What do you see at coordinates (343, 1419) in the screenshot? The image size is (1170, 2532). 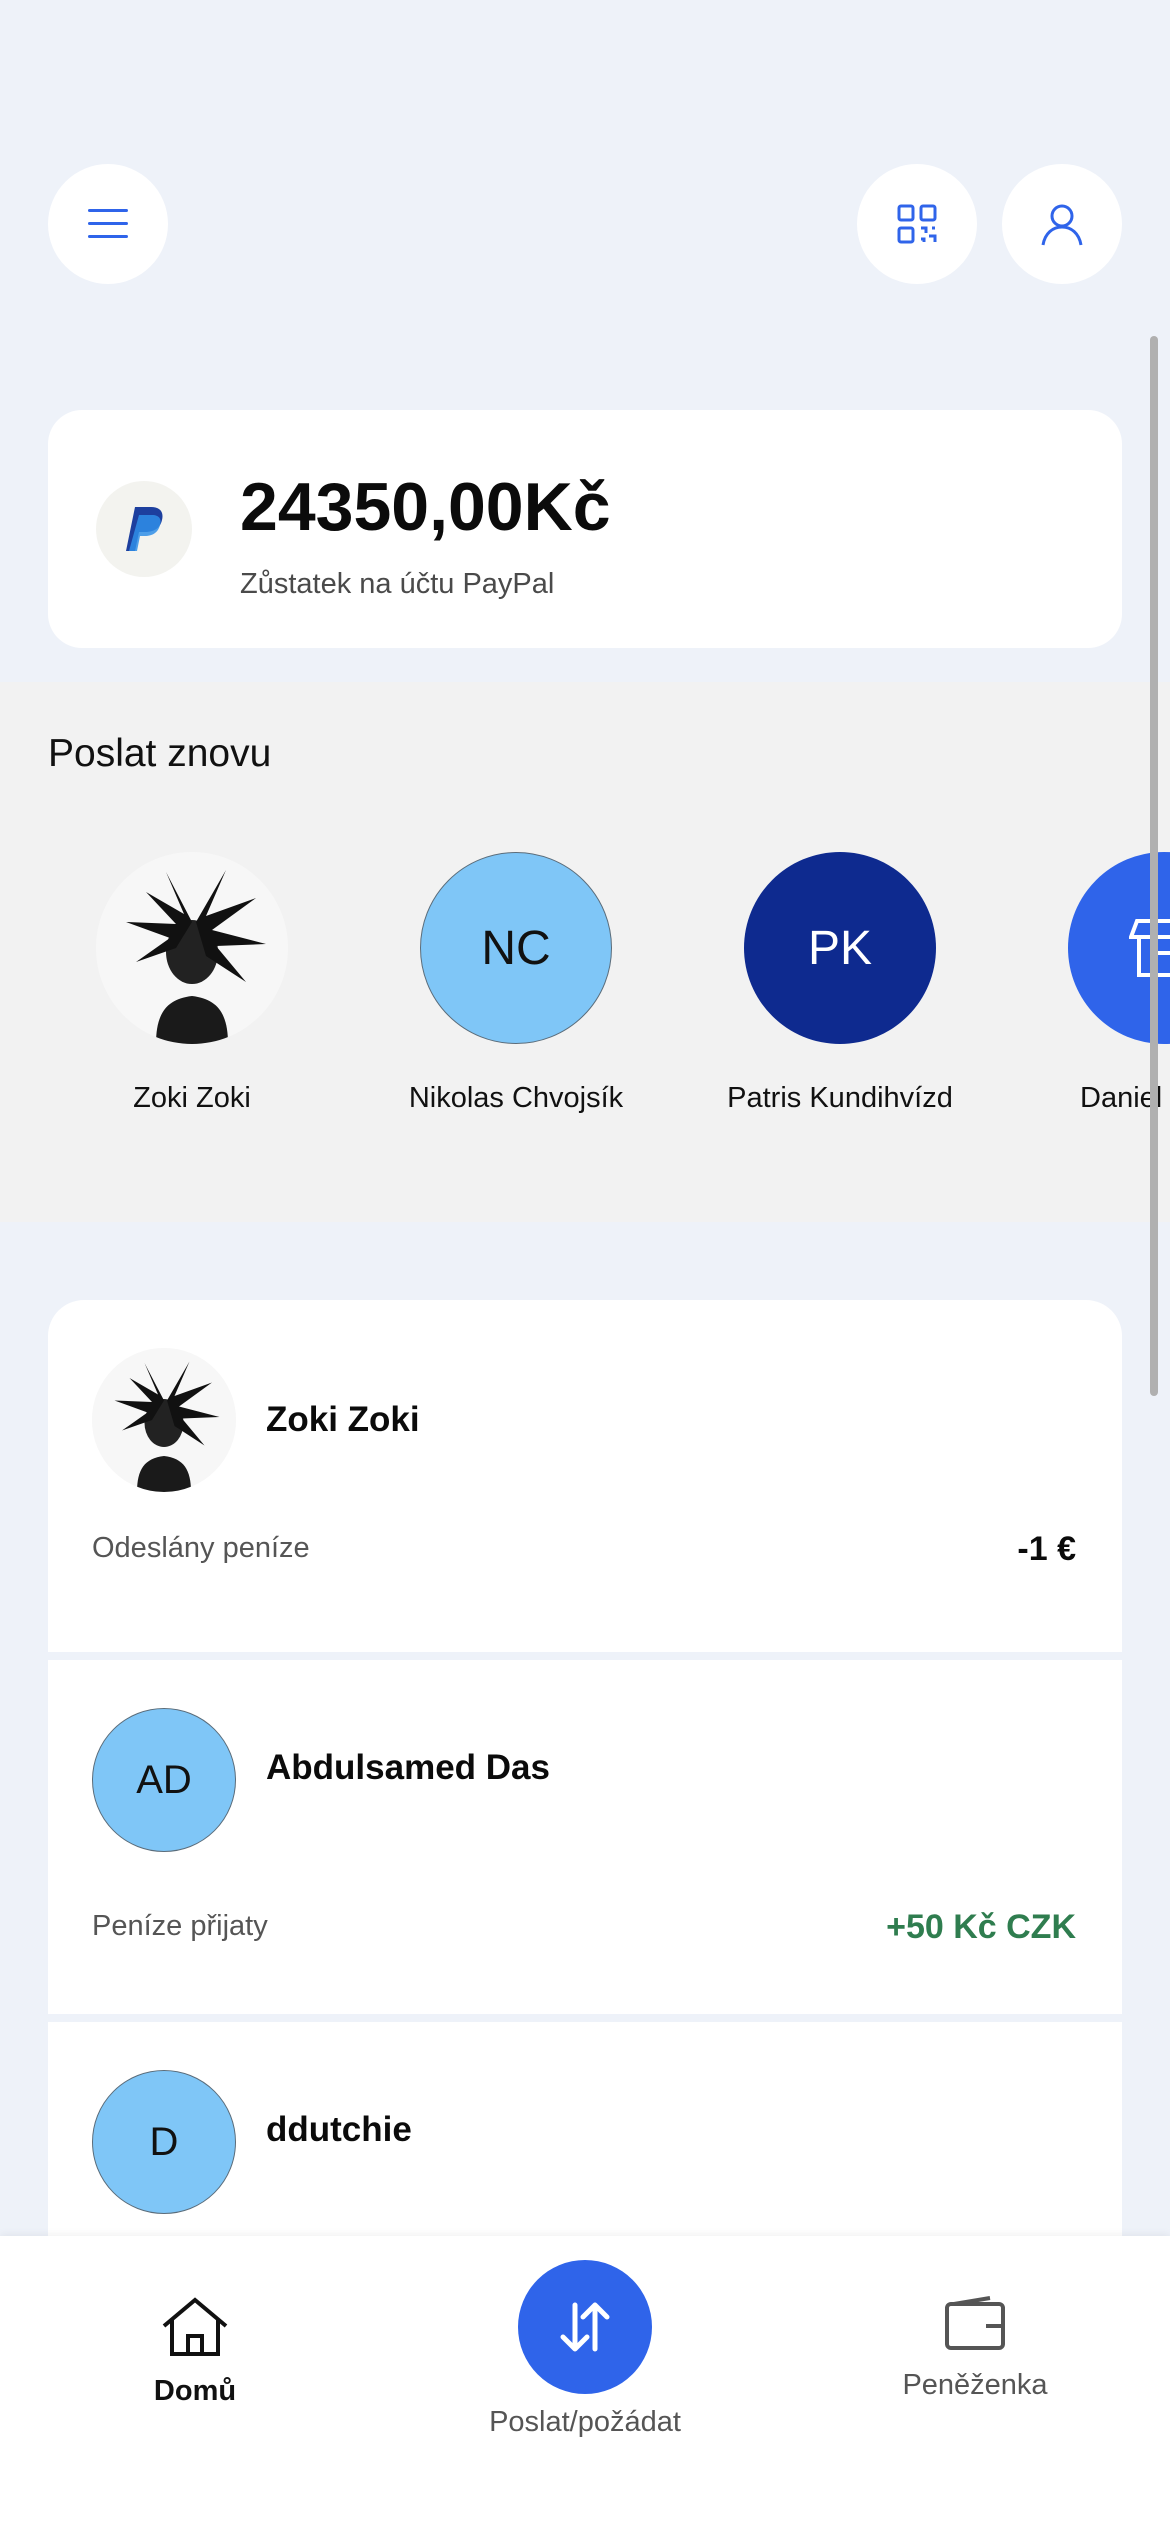 I see `transaction-name: Zoki Zoki` at bounding box center [343, 1419].